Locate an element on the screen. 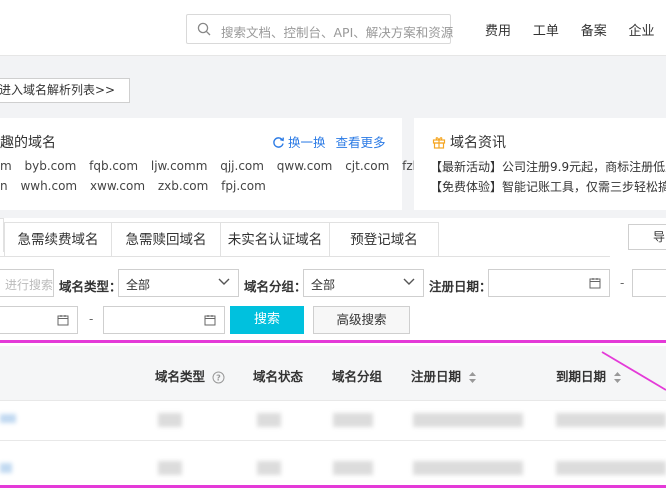  domain-search-input: 进行搜索 is located at coordinates (27, 283).